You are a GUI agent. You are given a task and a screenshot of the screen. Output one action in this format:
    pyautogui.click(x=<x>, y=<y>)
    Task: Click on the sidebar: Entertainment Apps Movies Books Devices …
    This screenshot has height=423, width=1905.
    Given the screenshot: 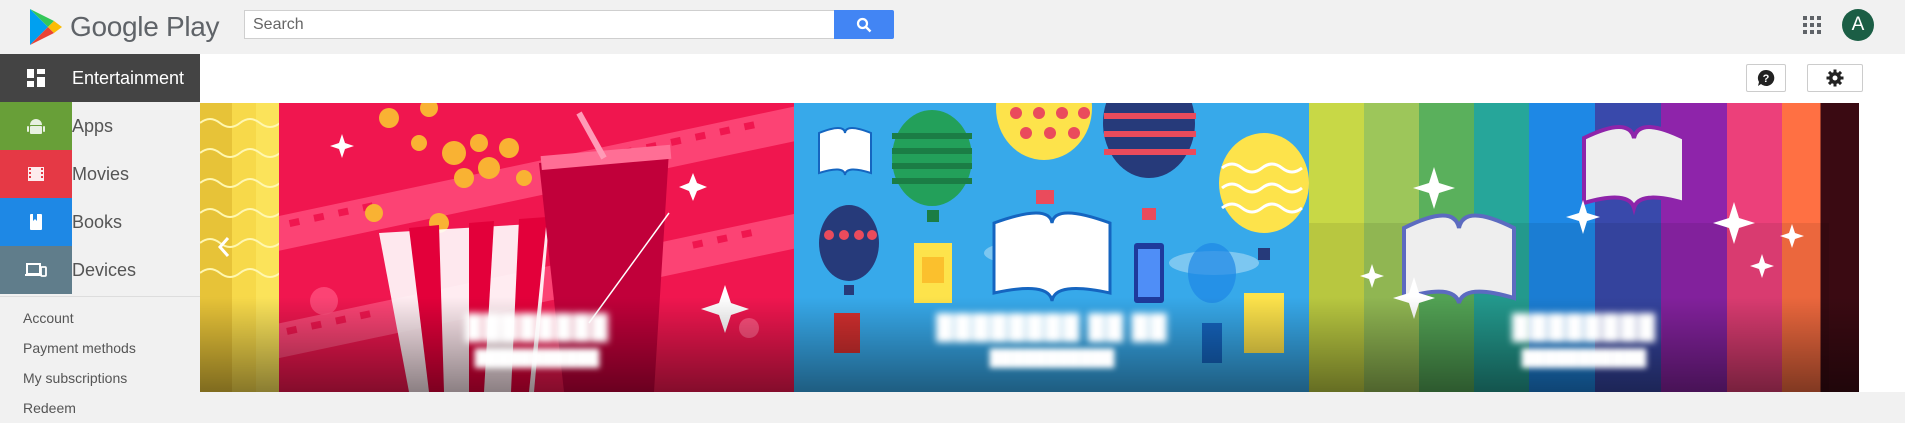 What is the action you would take?
    pyautogui.click(x=100, y=235)
    